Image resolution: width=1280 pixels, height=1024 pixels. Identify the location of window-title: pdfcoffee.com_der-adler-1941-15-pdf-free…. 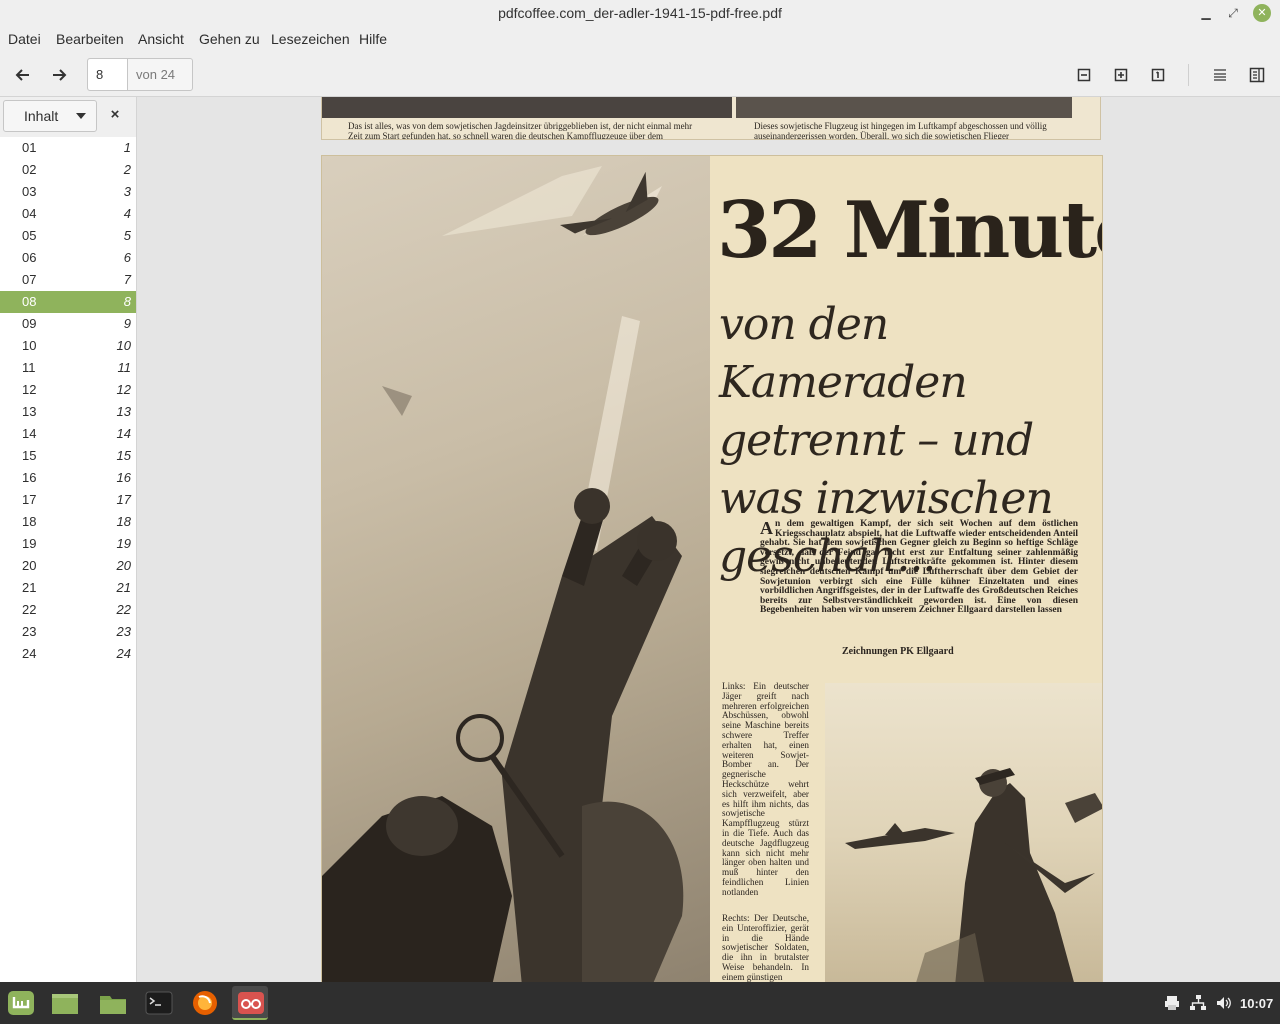
(640, 13).